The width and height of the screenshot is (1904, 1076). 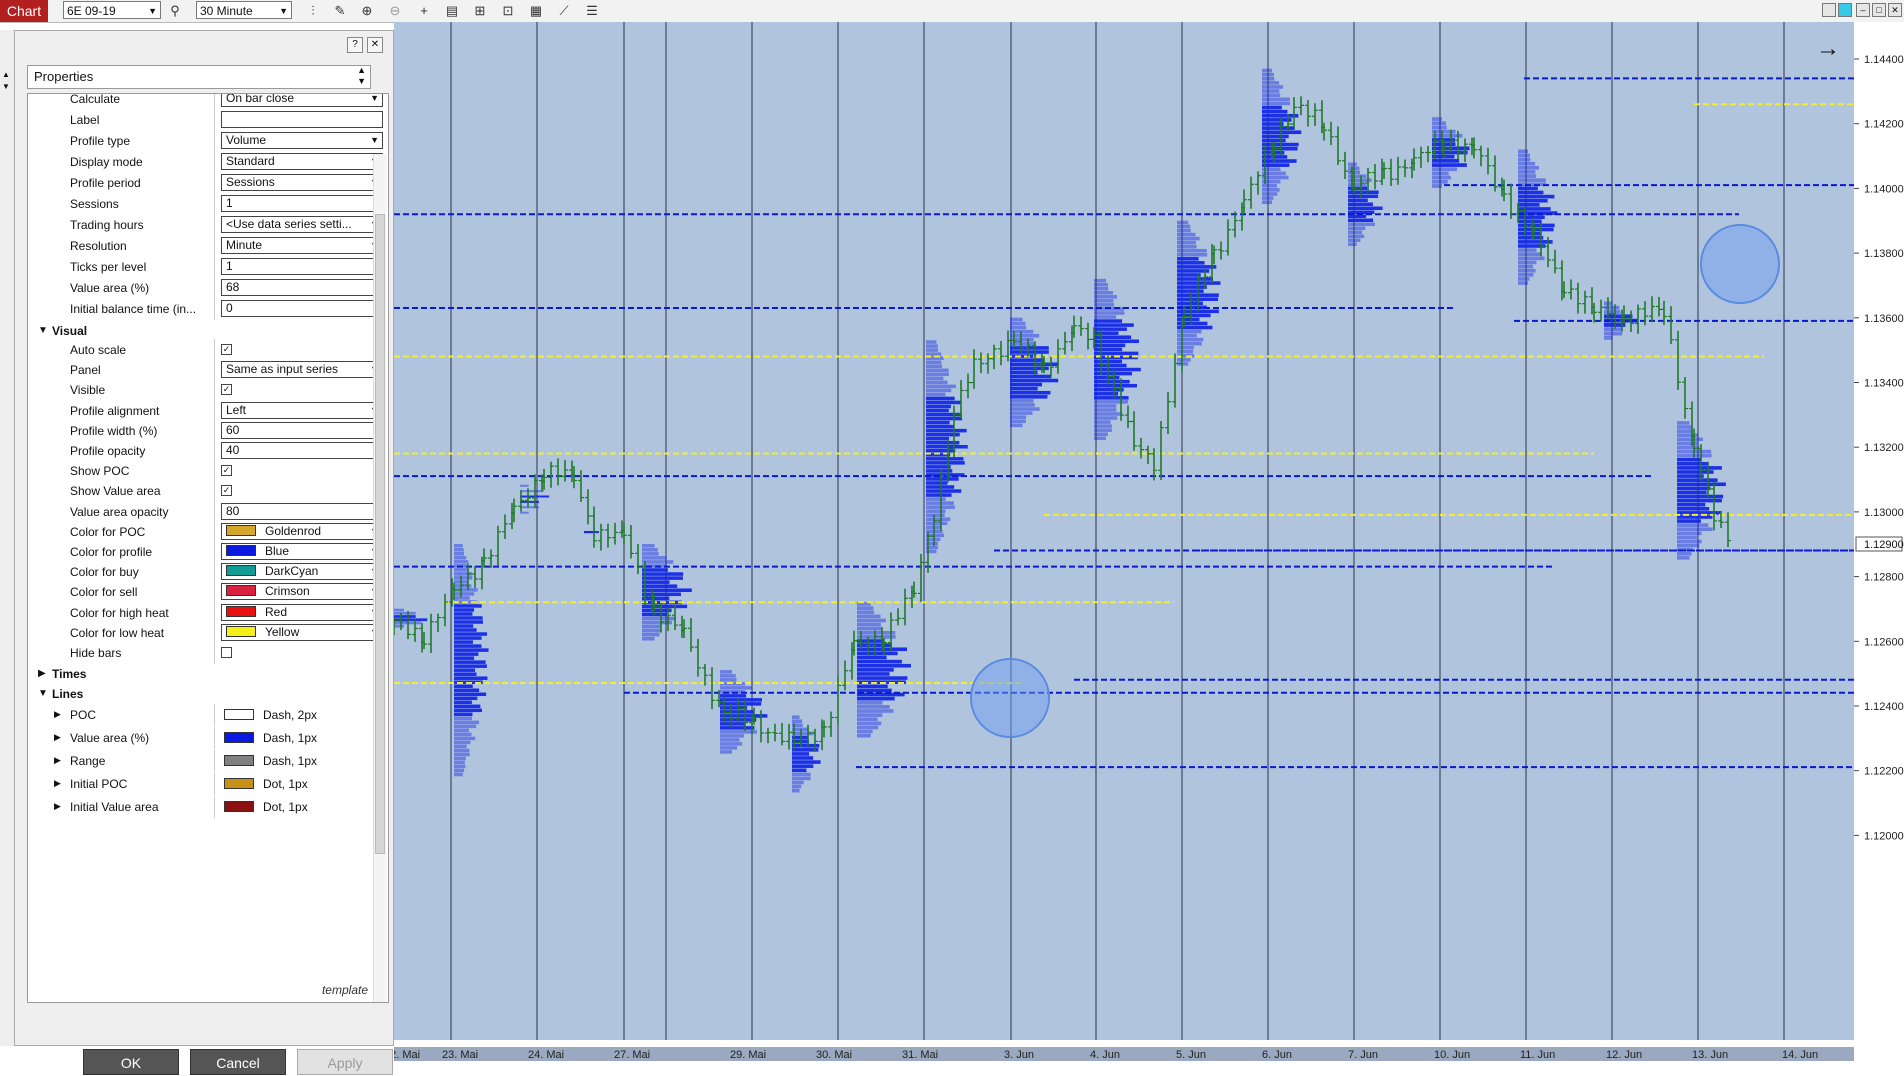 I want to click on property-row: Show Value area ✓, so click(x=200, y=491).